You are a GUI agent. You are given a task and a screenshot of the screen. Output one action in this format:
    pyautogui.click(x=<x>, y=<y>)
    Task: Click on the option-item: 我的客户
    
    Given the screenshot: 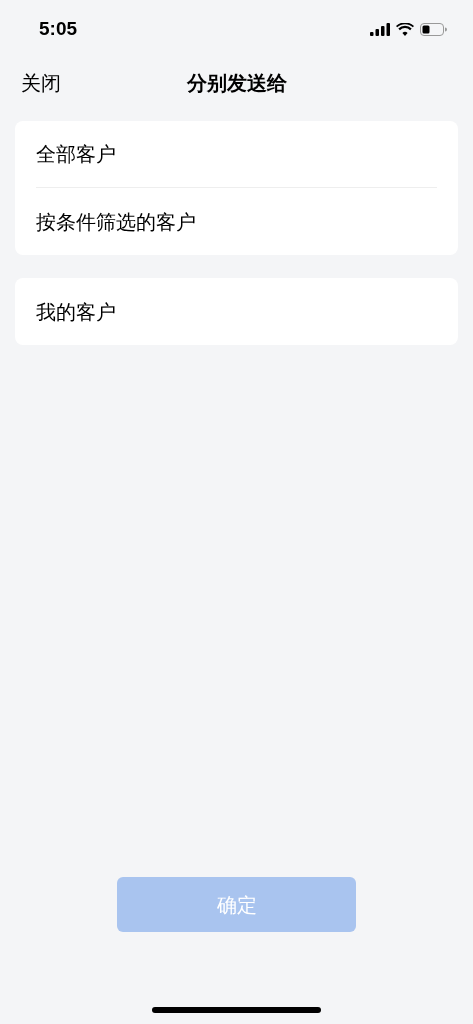 What is the action you would take?
    pyautogui.click(x=236, y=311)
    